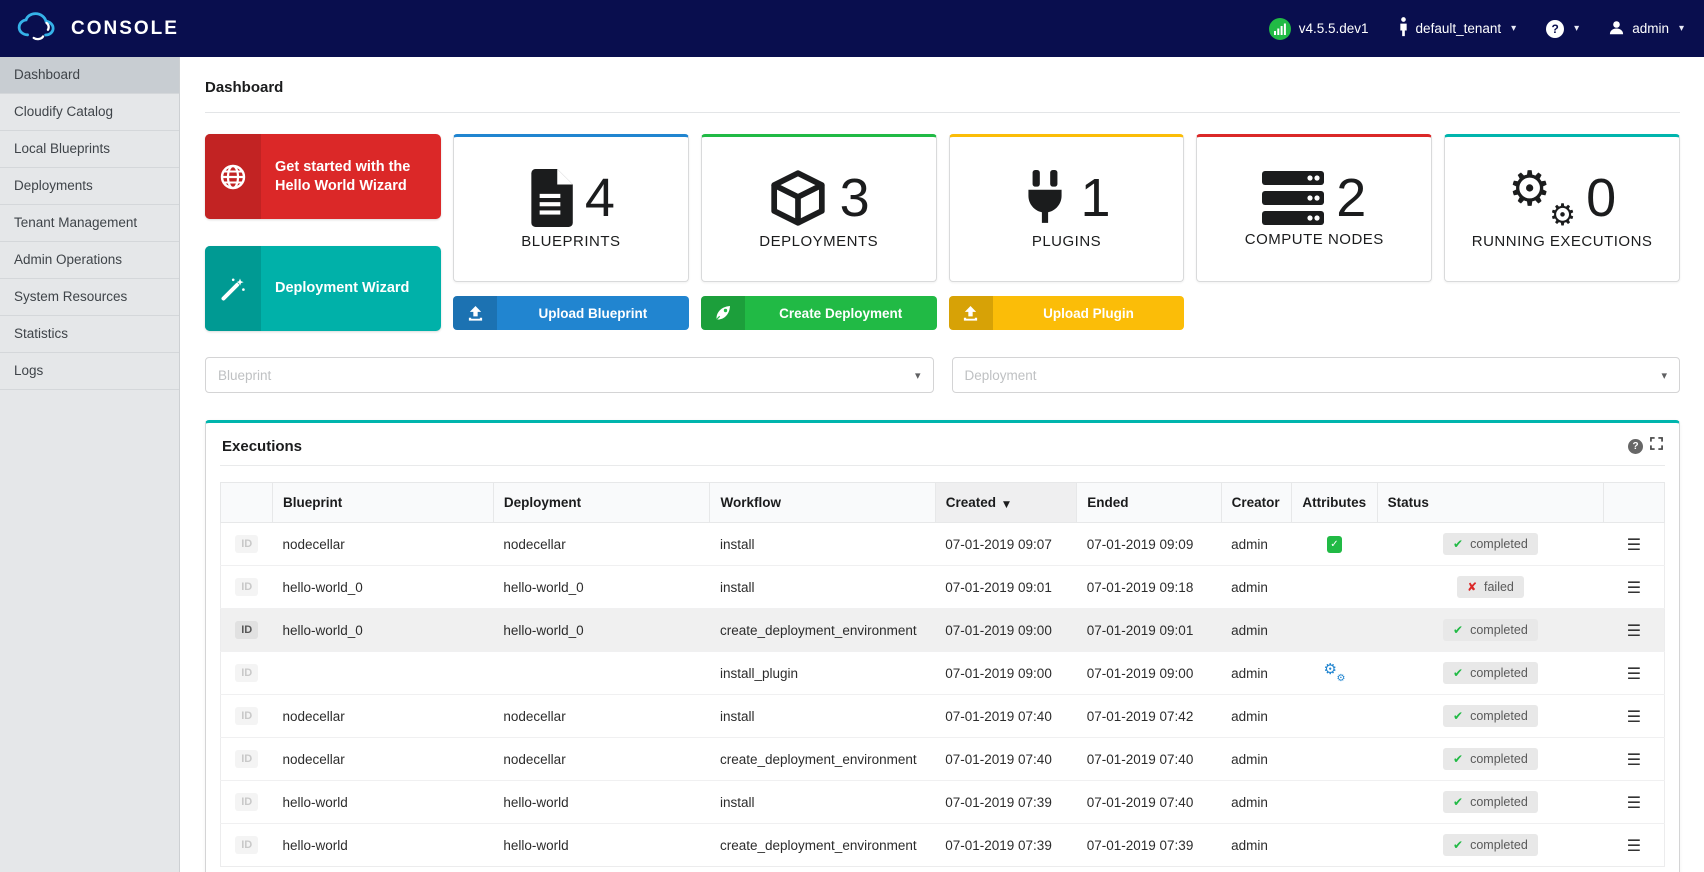  What do you see at coordinates (1095, 197) in the screenshot?
I see `stat-value: 1` at bounding box center [1095, 197].